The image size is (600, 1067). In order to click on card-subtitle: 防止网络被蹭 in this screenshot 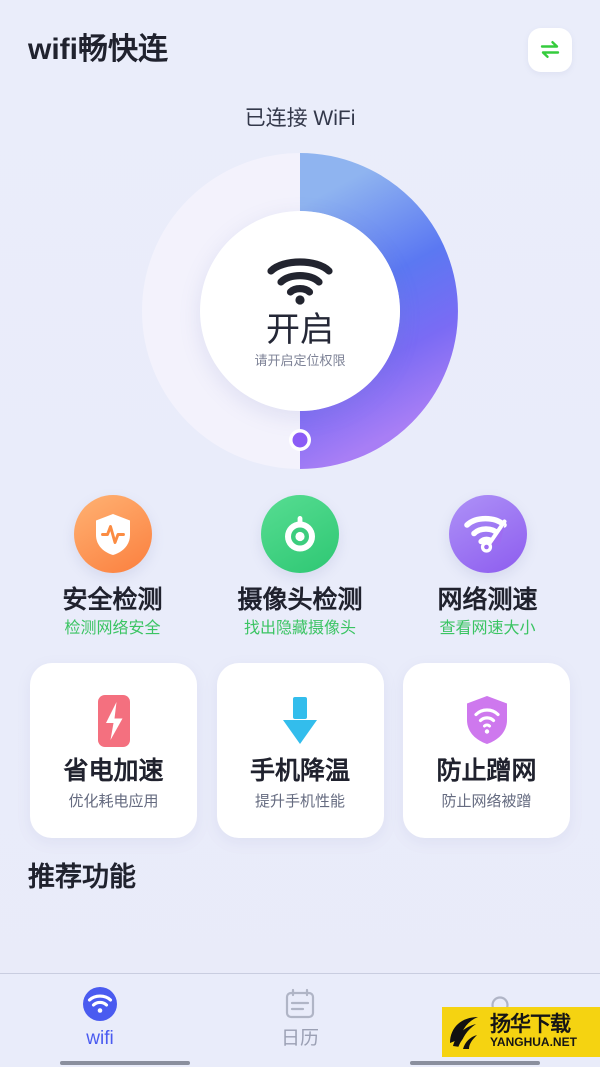, I will do `click(486, 802)`.